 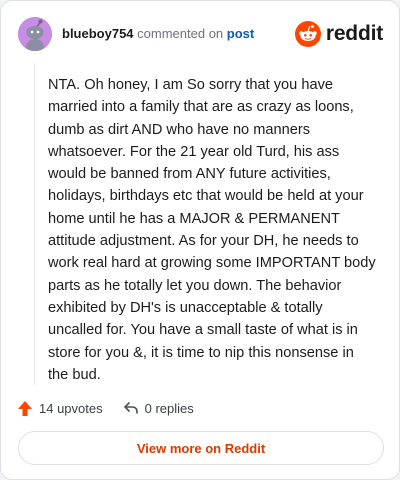 What do you see at coordinates (201, 448) in the screenshot?
I see `view-more-button: View more on Reddit` at bounding box center [201, 448].